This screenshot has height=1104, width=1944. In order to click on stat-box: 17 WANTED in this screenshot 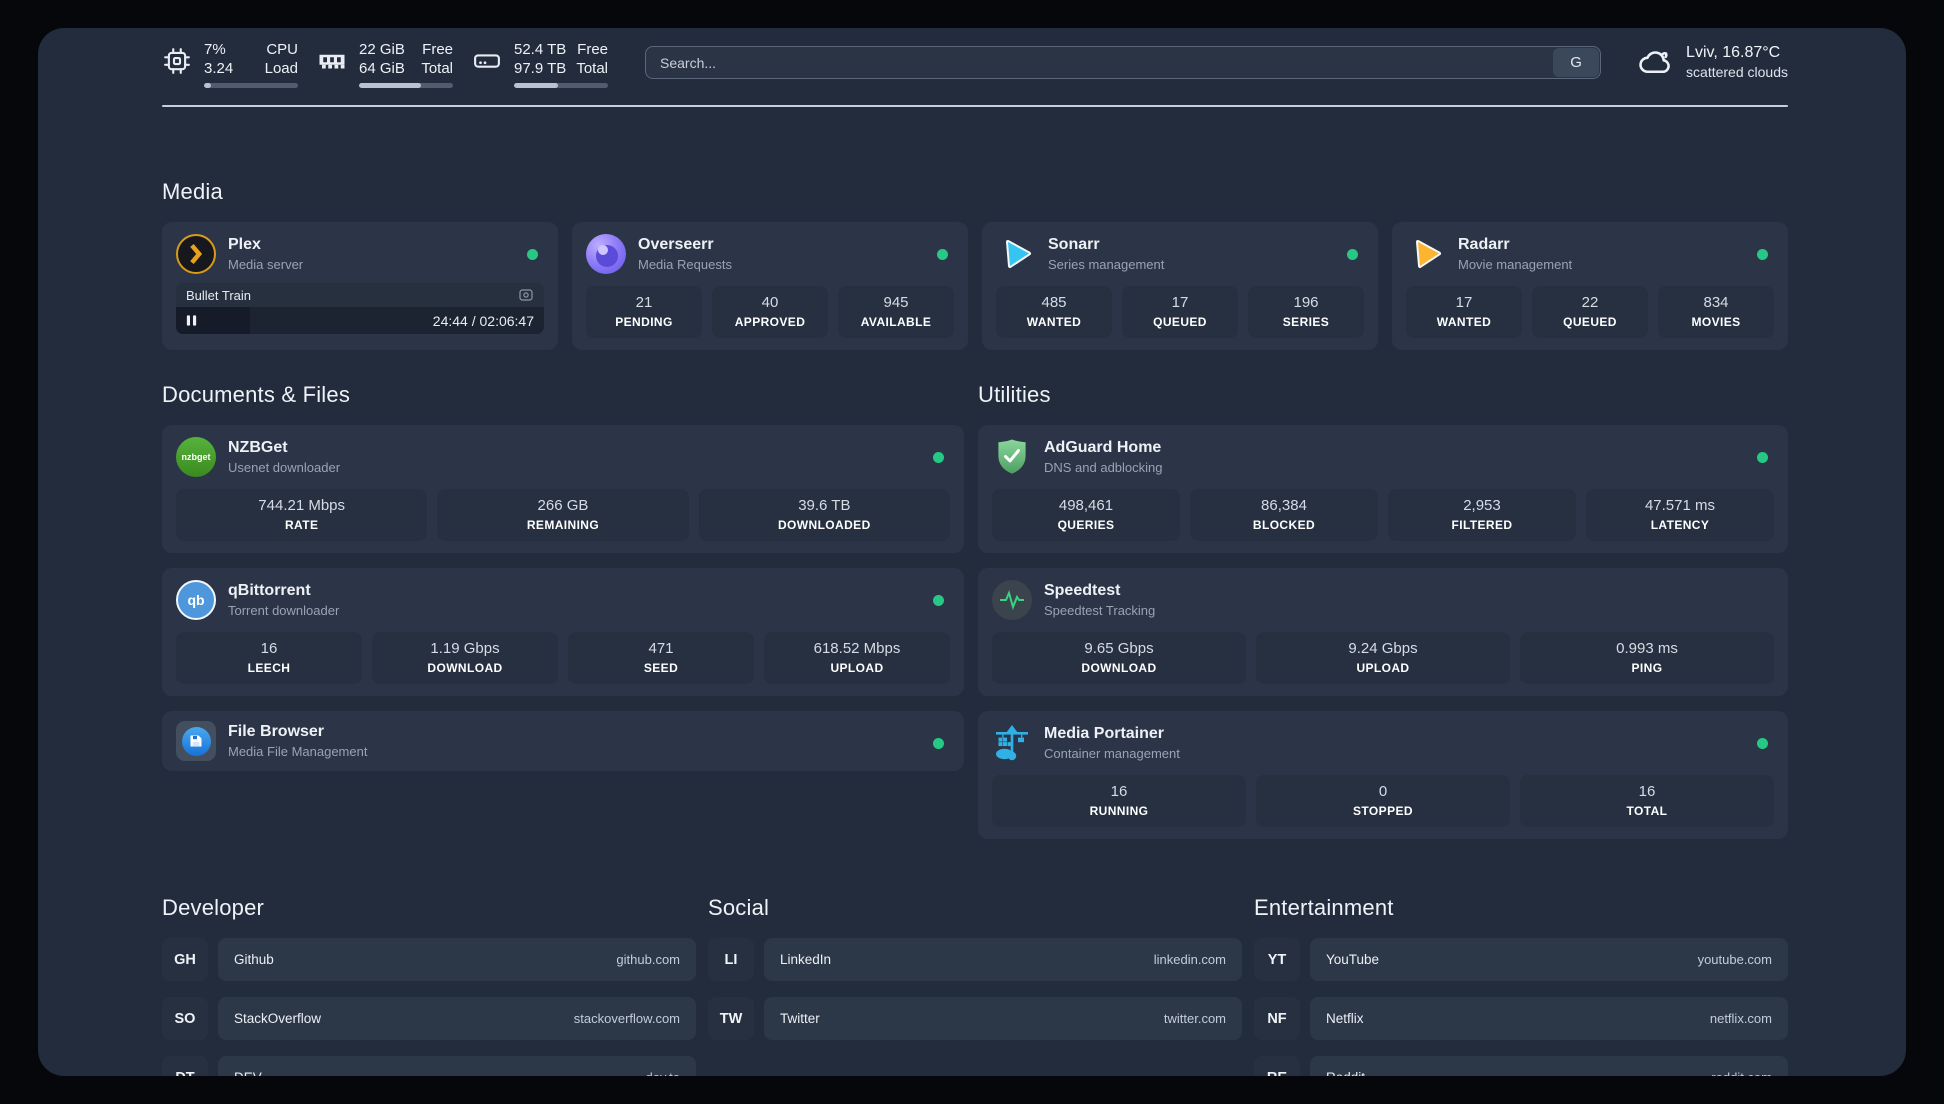, I will do `click(1464, 312)`.